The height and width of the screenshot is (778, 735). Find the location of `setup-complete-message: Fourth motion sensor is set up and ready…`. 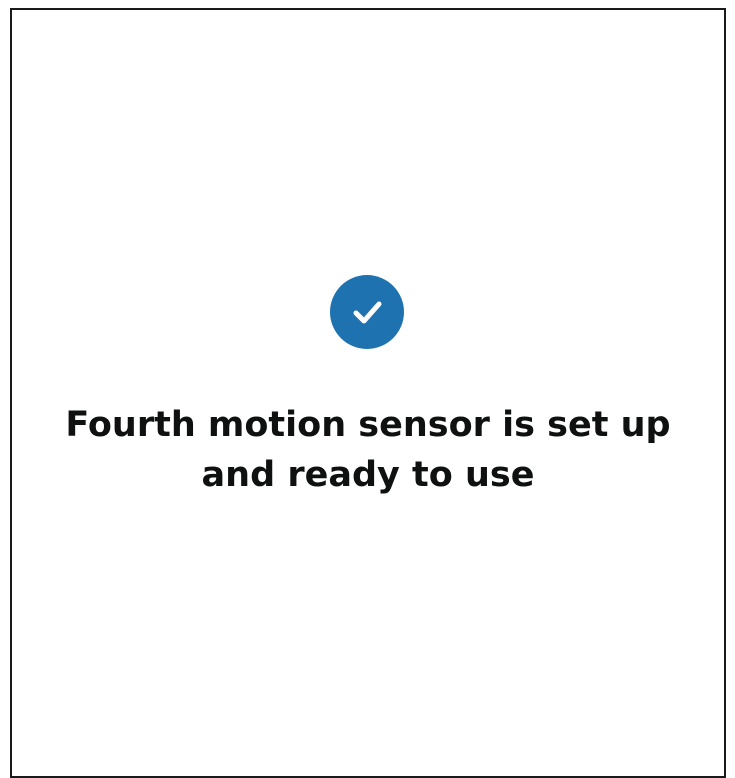

setup-complete-message: Fourth motion sensor is set up and ready… is located at coordinates (368, 450).